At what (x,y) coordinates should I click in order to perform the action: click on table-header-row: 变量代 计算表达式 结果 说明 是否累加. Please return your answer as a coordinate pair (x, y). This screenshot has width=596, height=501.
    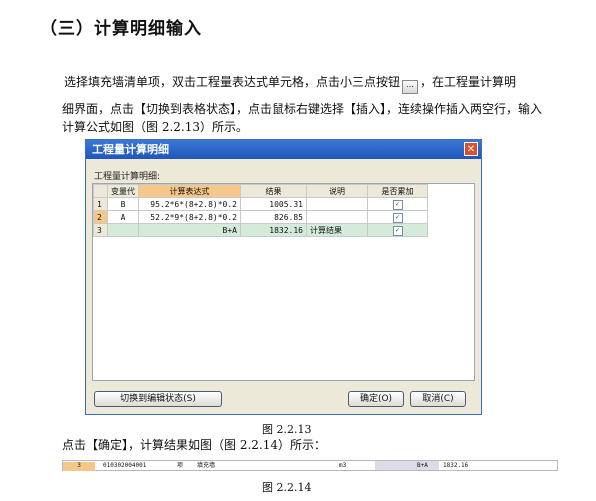
    Looking at the image, I should click on (260, 191).